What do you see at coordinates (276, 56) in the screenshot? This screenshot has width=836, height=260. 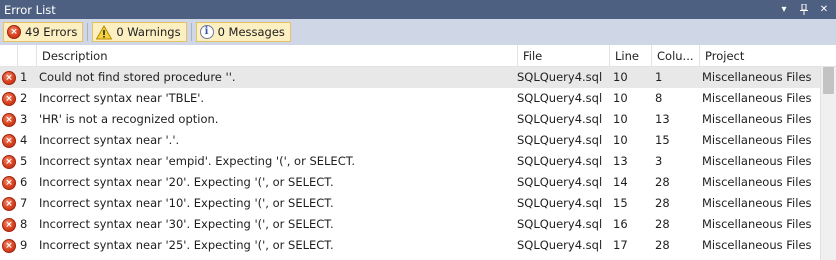 I see `column-header-description: Description` at bounding box center [276, 56].